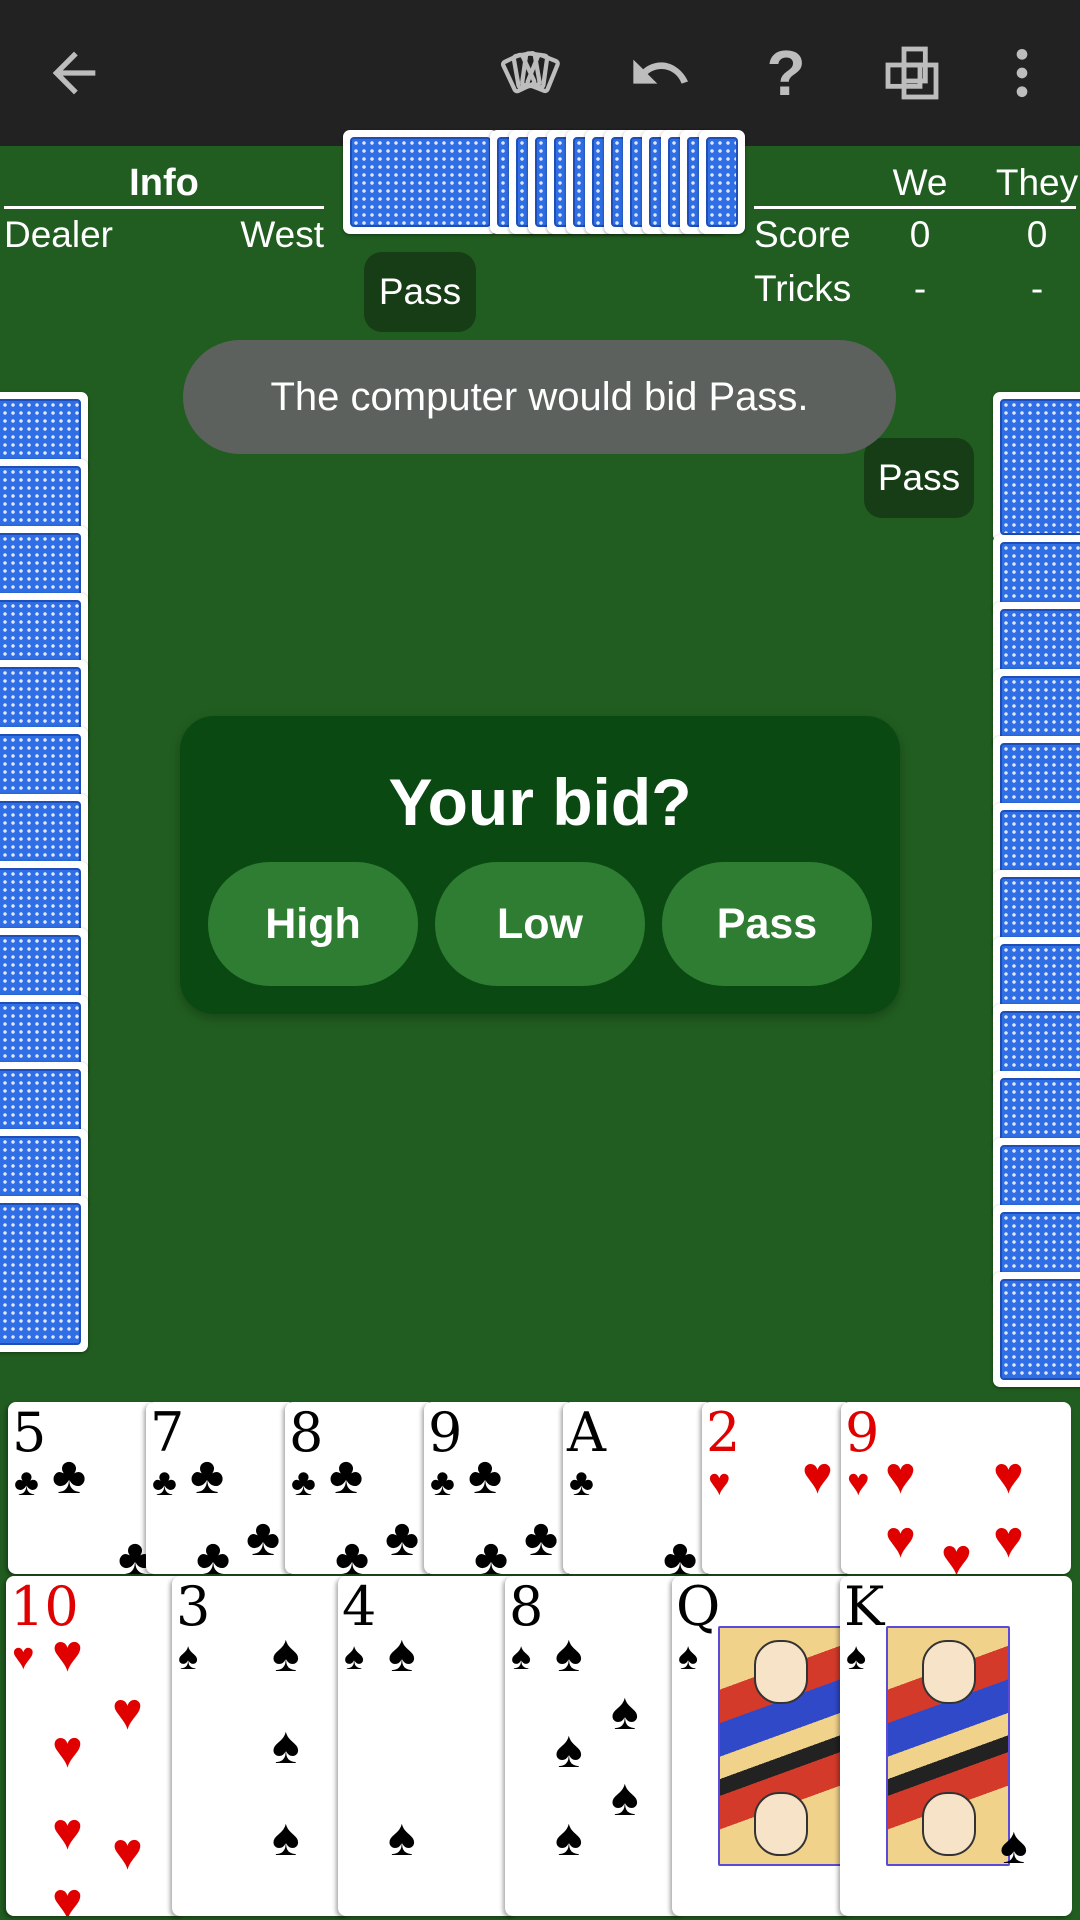 The height and width of the screenshot is (1920, 1080). I want to click on card-rank: A, so click(586, 1433).